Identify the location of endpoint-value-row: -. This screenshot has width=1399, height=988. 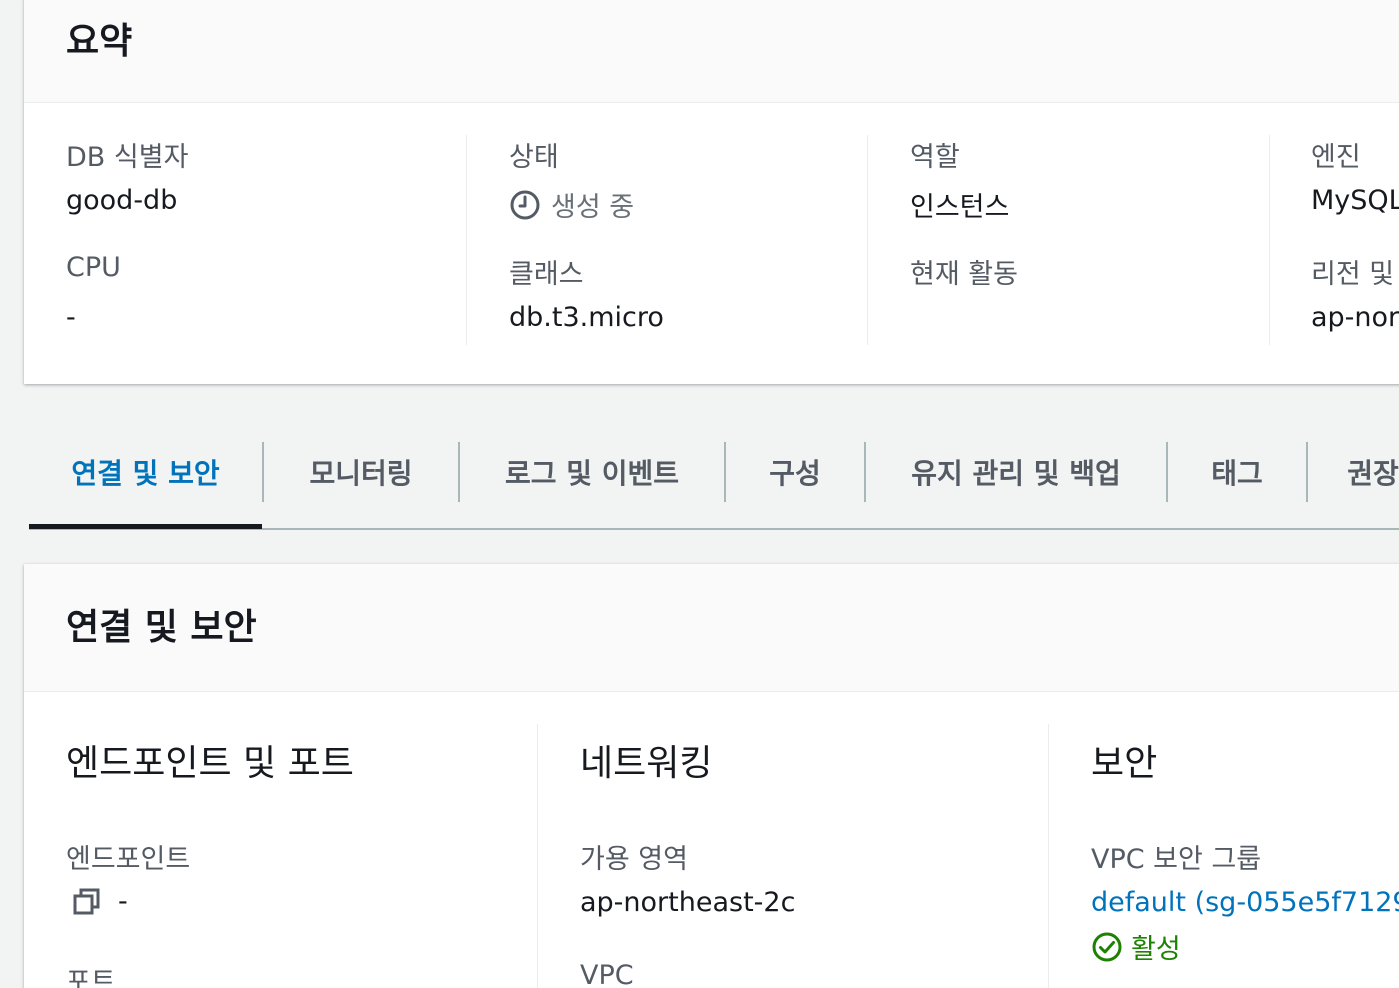
(100, 901).